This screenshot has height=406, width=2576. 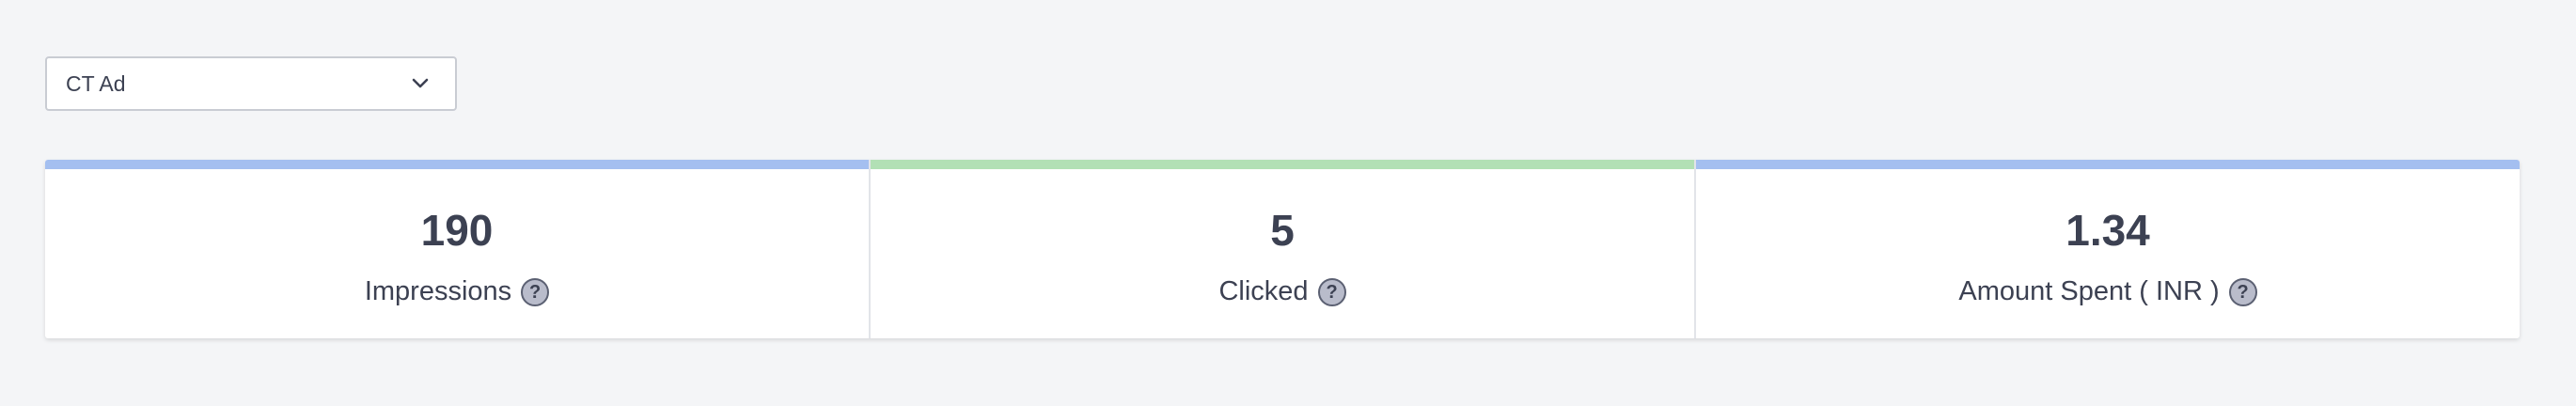 I want to click on stat-label: Clicked, so click(x=1264, y=291).